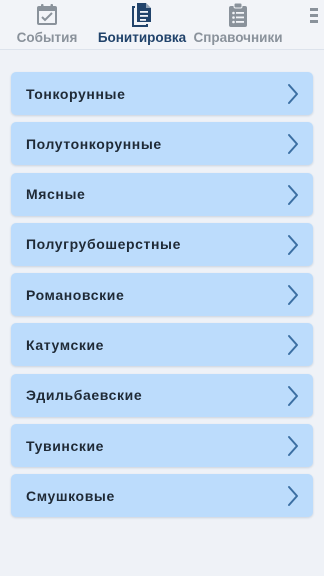 This screenshot has height=576, width=324. What do you see at coordinates (94, 143) in the screenshot?
I see `breed-label: Полутонкорунные` at bounding box center [94, 143].